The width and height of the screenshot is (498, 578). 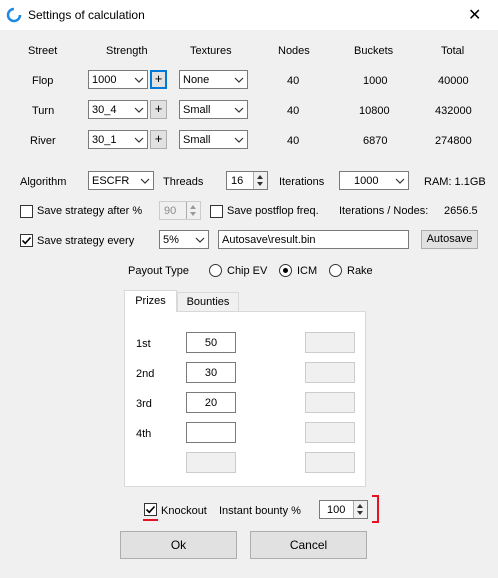 What do you see at coordinates (43, 141) in the screenshot?
I see `street-label-river: River` at bounding box center [43, 141].